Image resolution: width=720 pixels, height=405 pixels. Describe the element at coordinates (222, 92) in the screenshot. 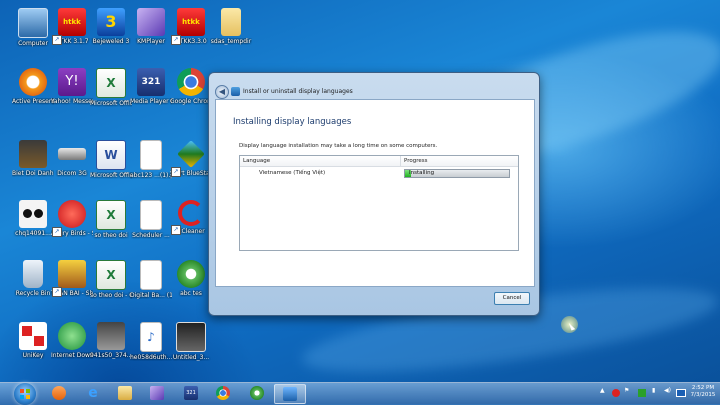

I see `back-button: ◀` at that location.